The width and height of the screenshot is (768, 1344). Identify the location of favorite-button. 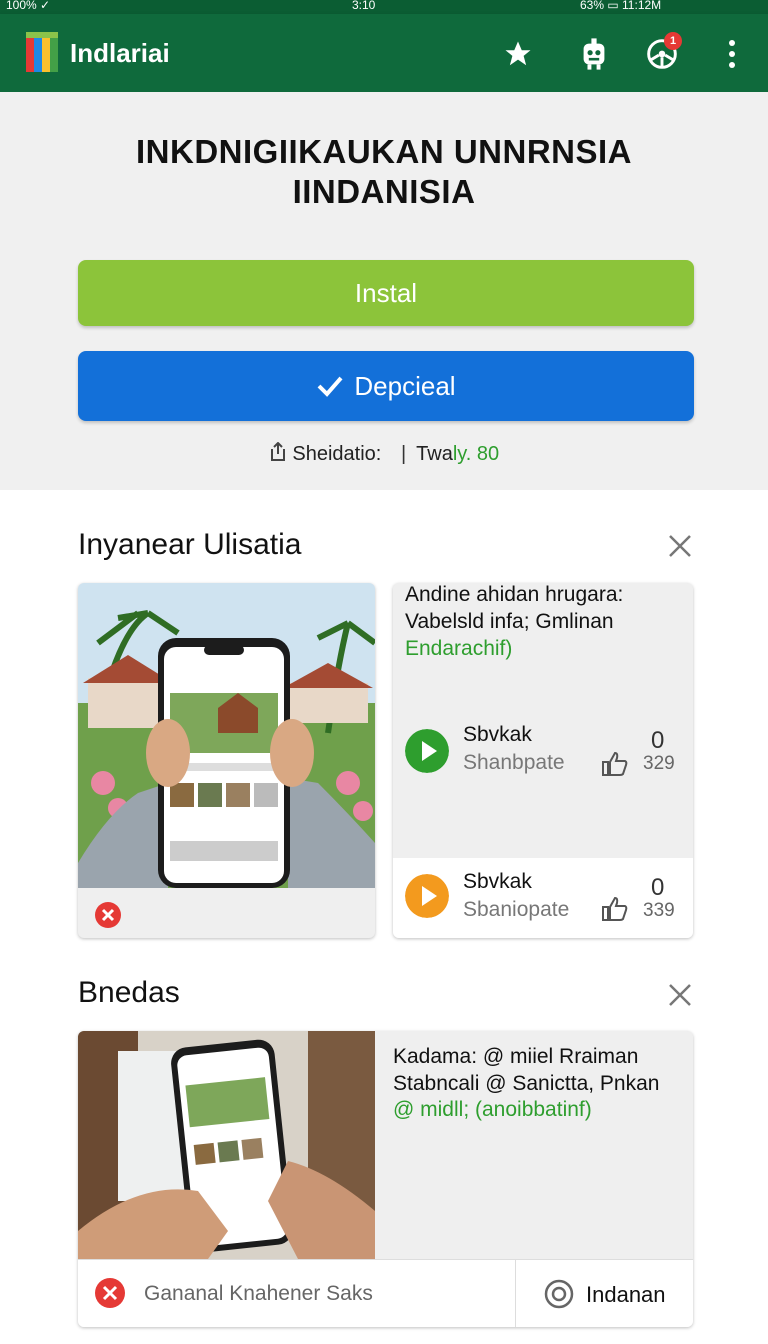
(518, 54).